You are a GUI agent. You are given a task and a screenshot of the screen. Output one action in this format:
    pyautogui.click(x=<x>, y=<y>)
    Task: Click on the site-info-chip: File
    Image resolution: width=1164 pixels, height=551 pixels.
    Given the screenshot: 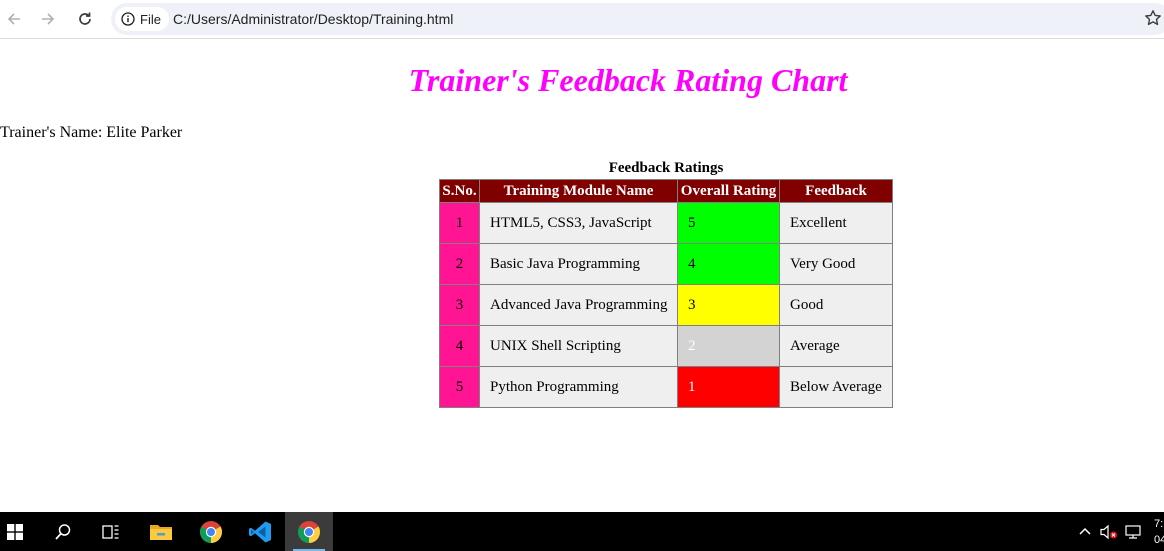 What is the action you would take?
    pyautogui.click(x=142, y=19)
    